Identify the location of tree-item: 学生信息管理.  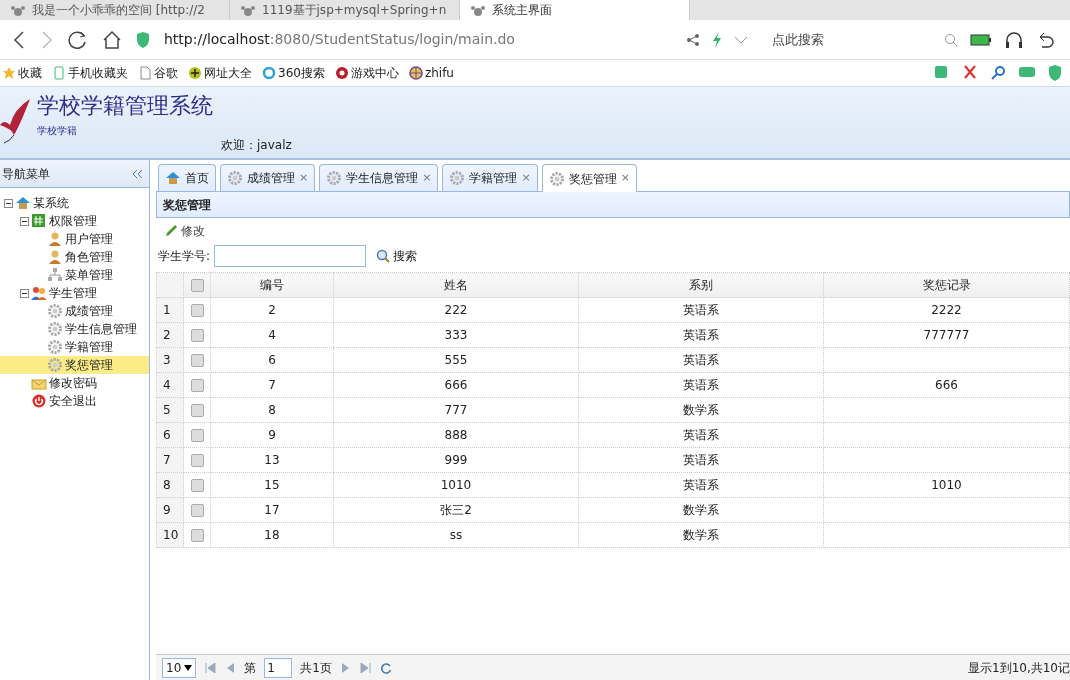
(74, 329).